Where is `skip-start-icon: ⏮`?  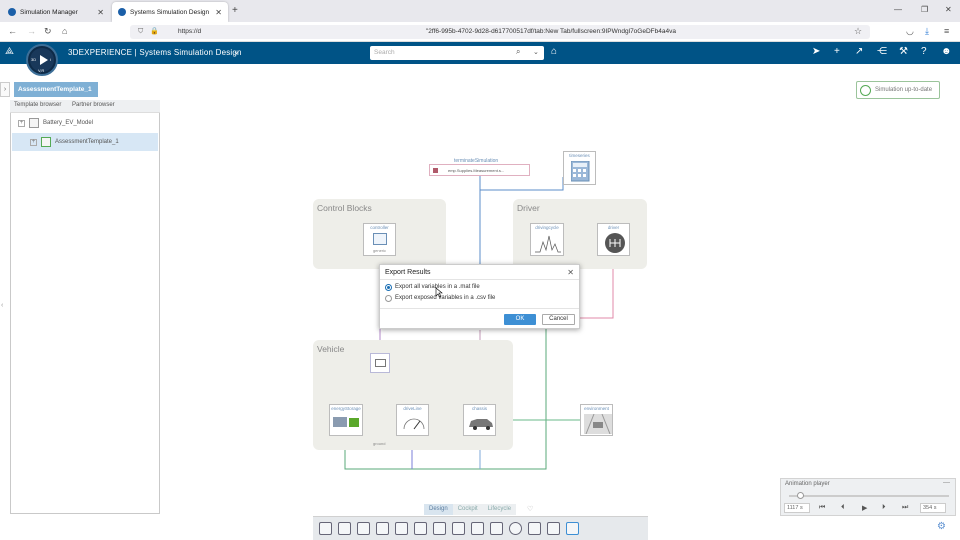
skip-start-icon: ⏮ is located at coordinates (822, 508).